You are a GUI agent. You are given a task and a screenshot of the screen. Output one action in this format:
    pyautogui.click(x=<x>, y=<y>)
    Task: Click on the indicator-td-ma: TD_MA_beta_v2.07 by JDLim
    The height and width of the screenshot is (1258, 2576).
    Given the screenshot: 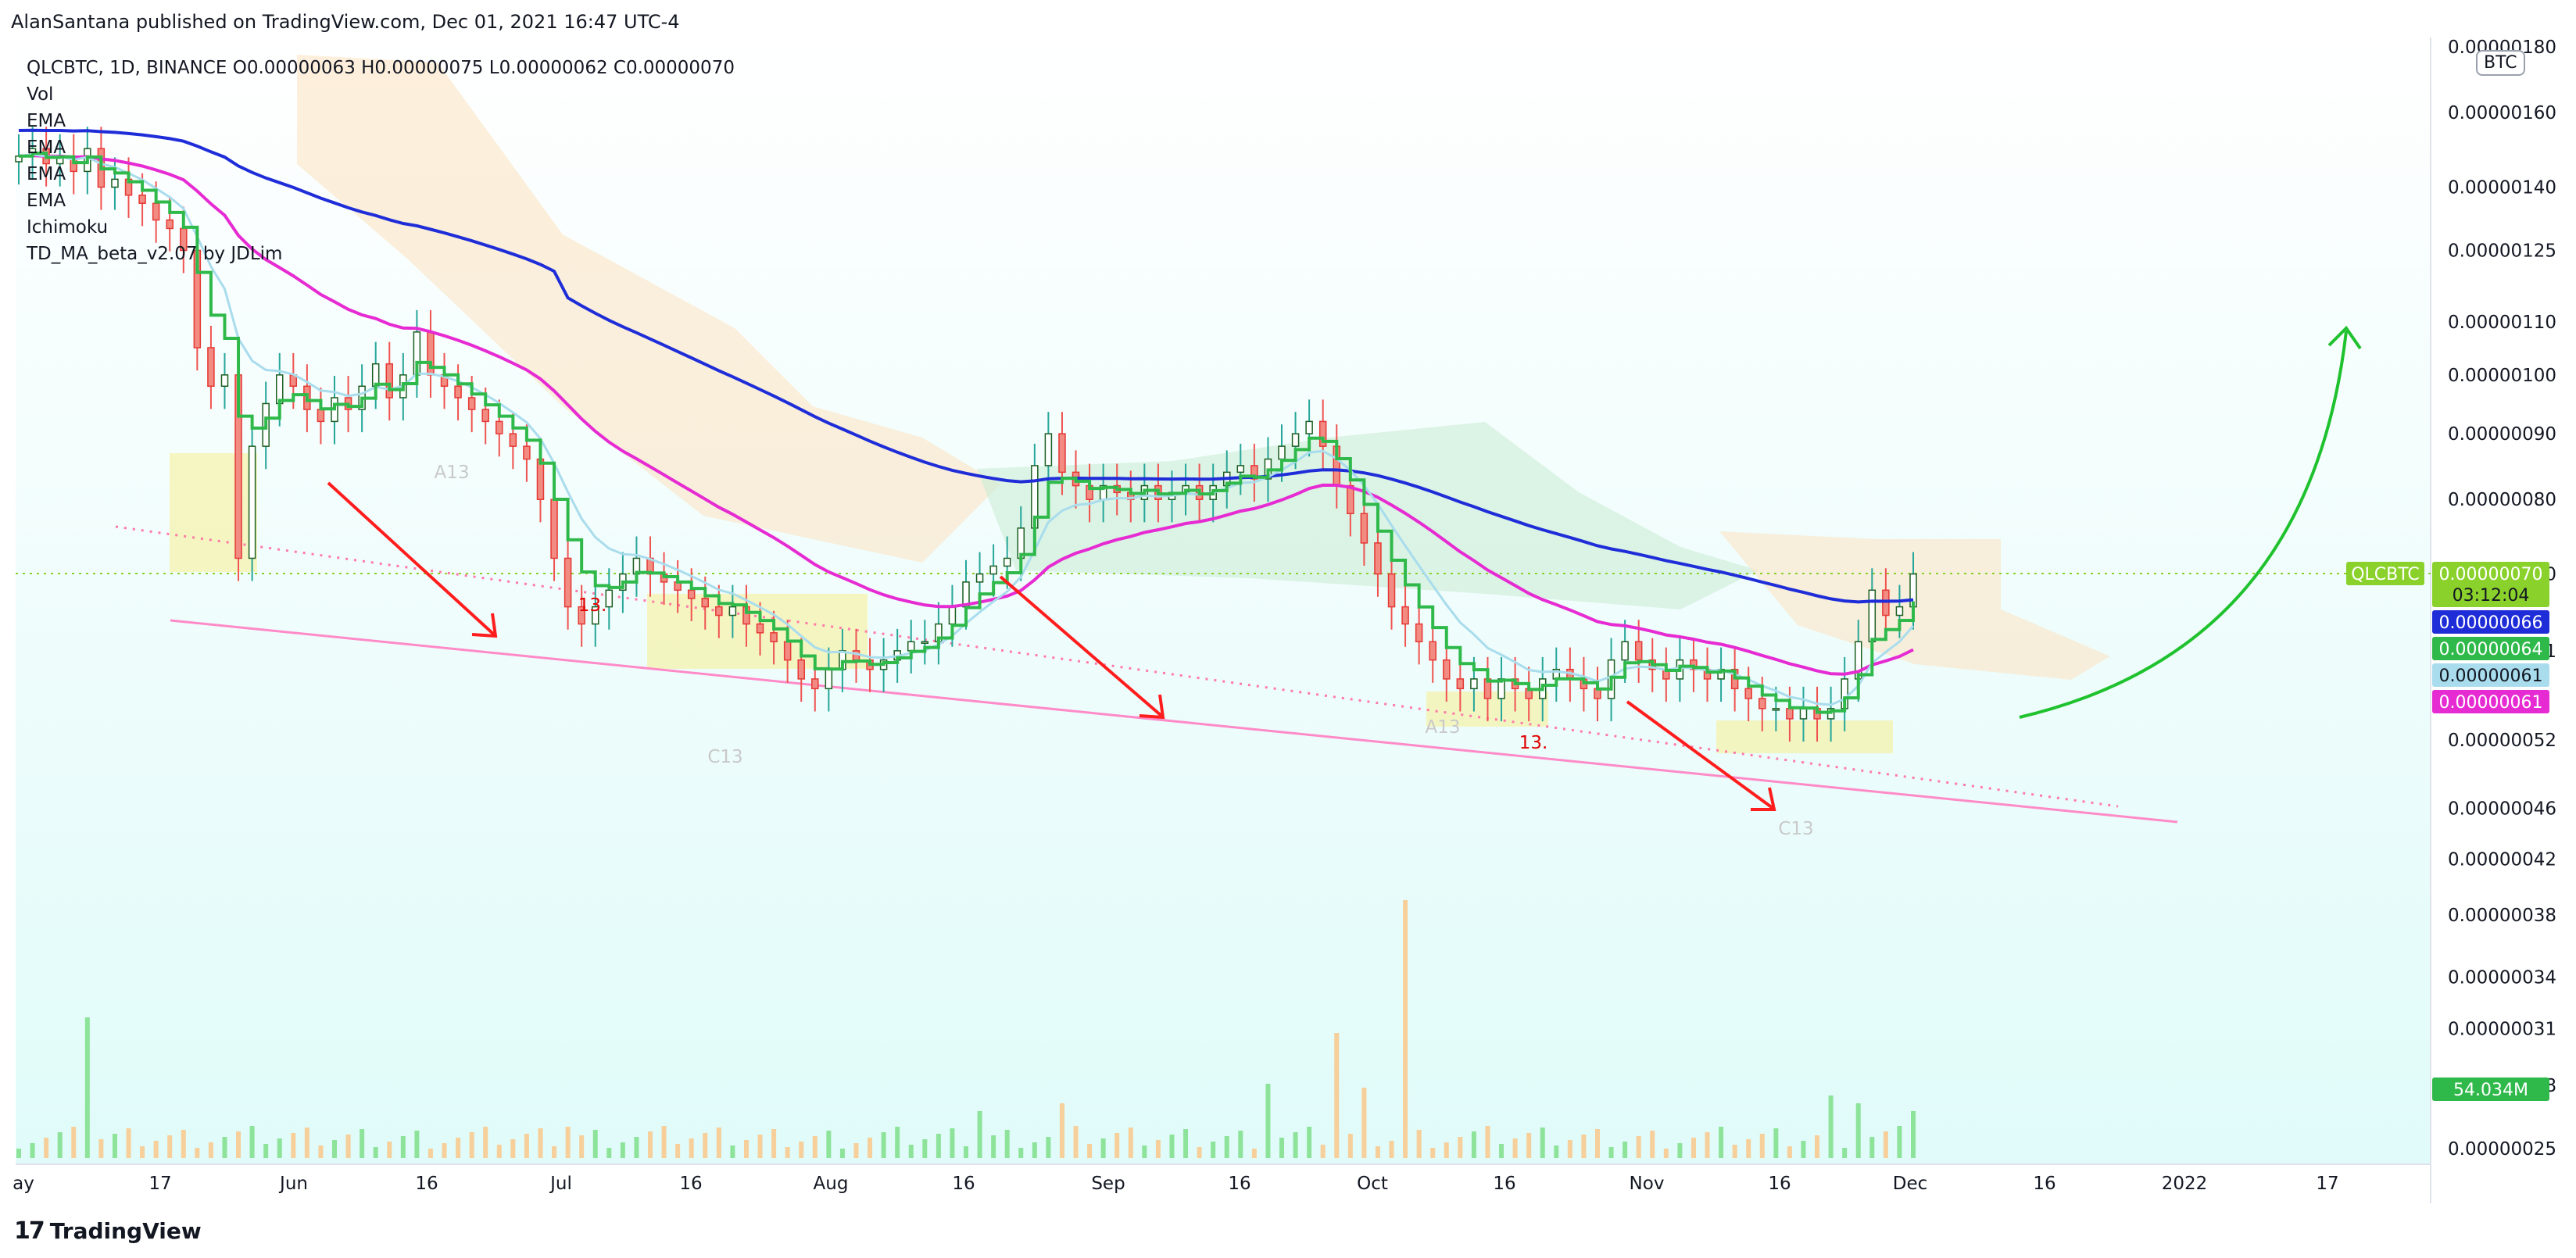 What is the action you would take?
    pyautogui.click(x=381, y=254)
    